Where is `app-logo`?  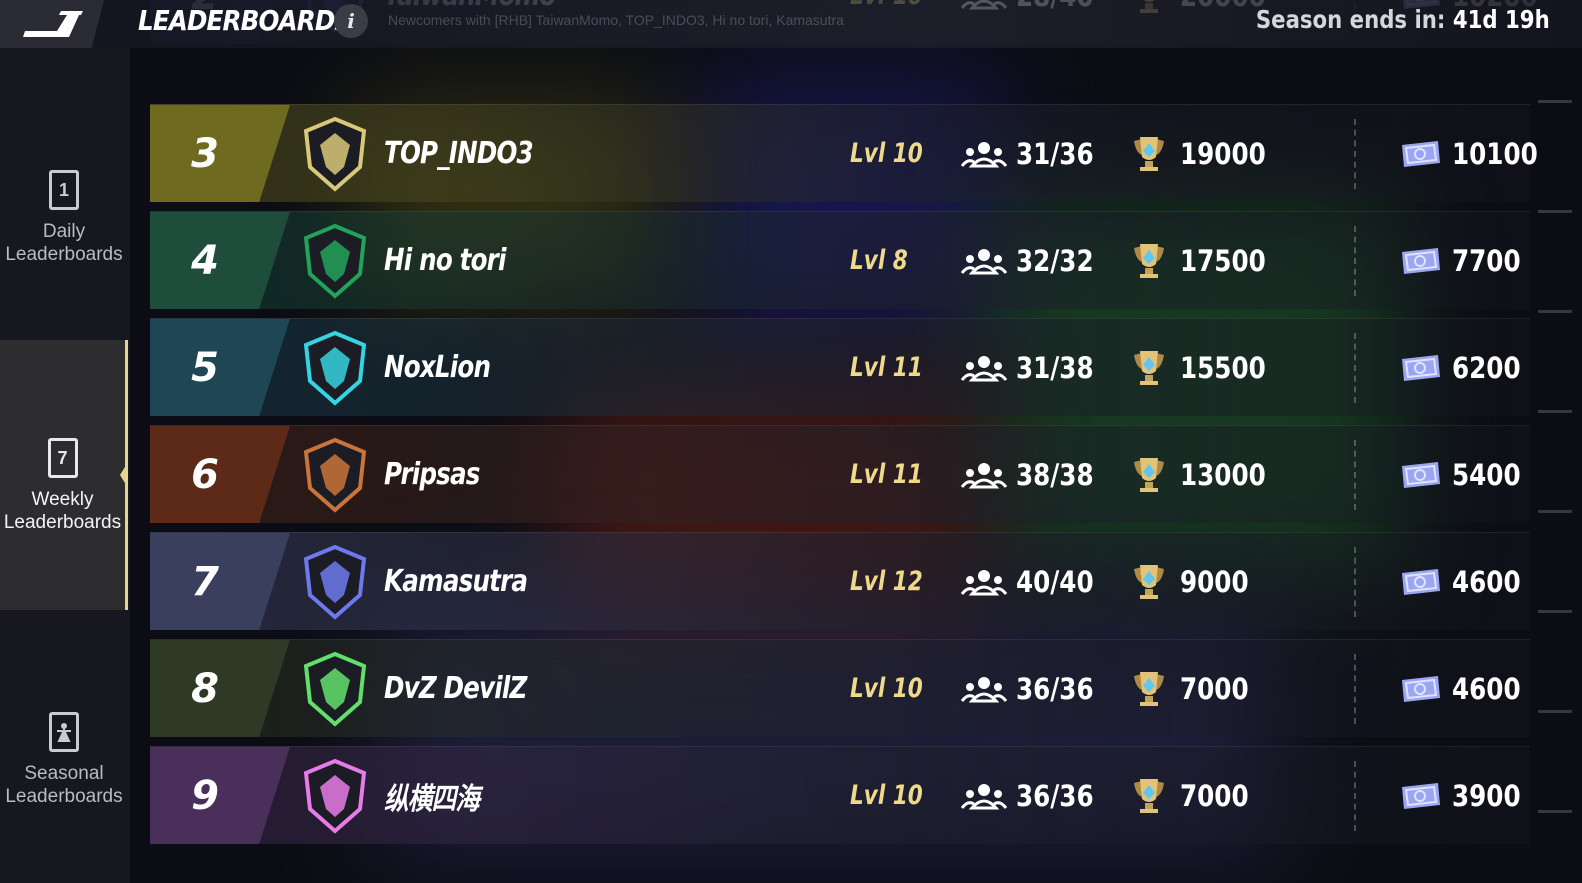 app-logo is located at coordinates (52, 24).